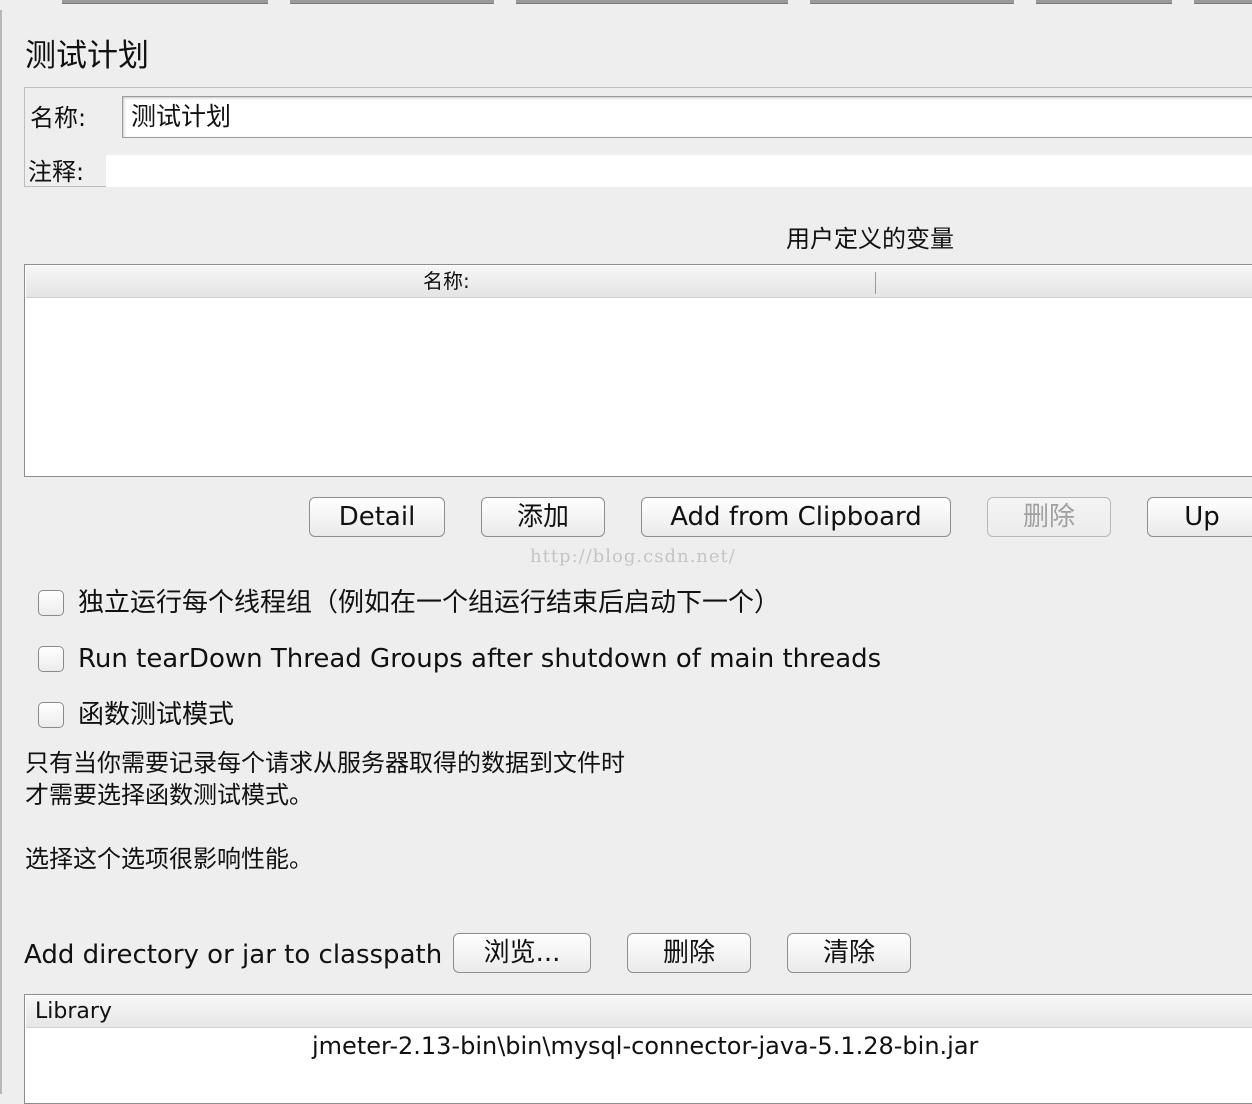  Describe the element at coordinates (51, 603) in the screenshot. I see `independent-thread-groups-checkbox` at that location.